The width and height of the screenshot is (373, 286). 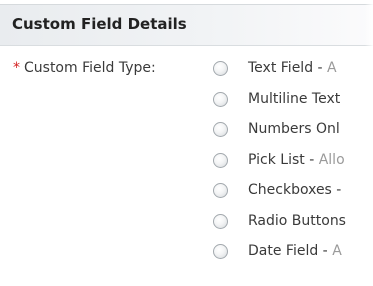 I want to click on option-name: Numbers Onl, so click(x=294, y=129).